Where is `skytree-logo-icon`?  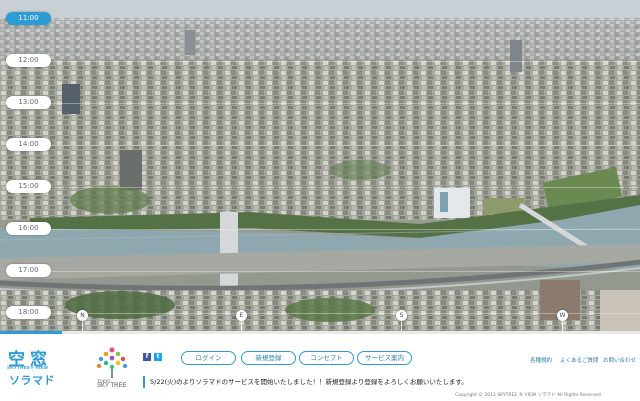
skytree-logo-icon is located at coordinates (112, 362).